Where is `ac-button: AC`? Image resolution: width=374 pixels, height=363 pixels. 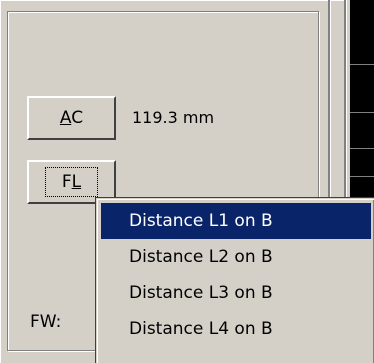 ac-button: AC is located at coordinates (71, 118).